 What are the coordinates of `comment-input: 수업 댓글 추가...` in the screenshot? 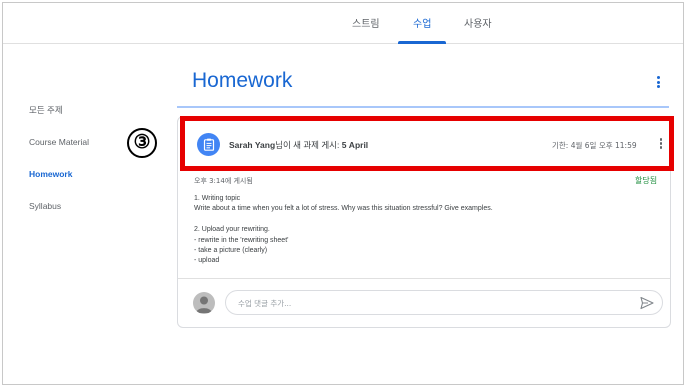 It's located at (444, 302).